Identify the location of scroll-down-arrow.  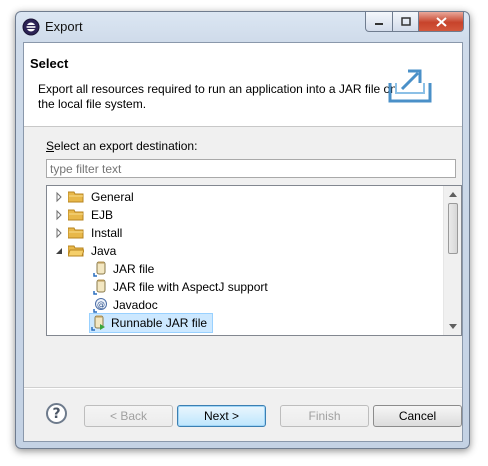
(452, 326).